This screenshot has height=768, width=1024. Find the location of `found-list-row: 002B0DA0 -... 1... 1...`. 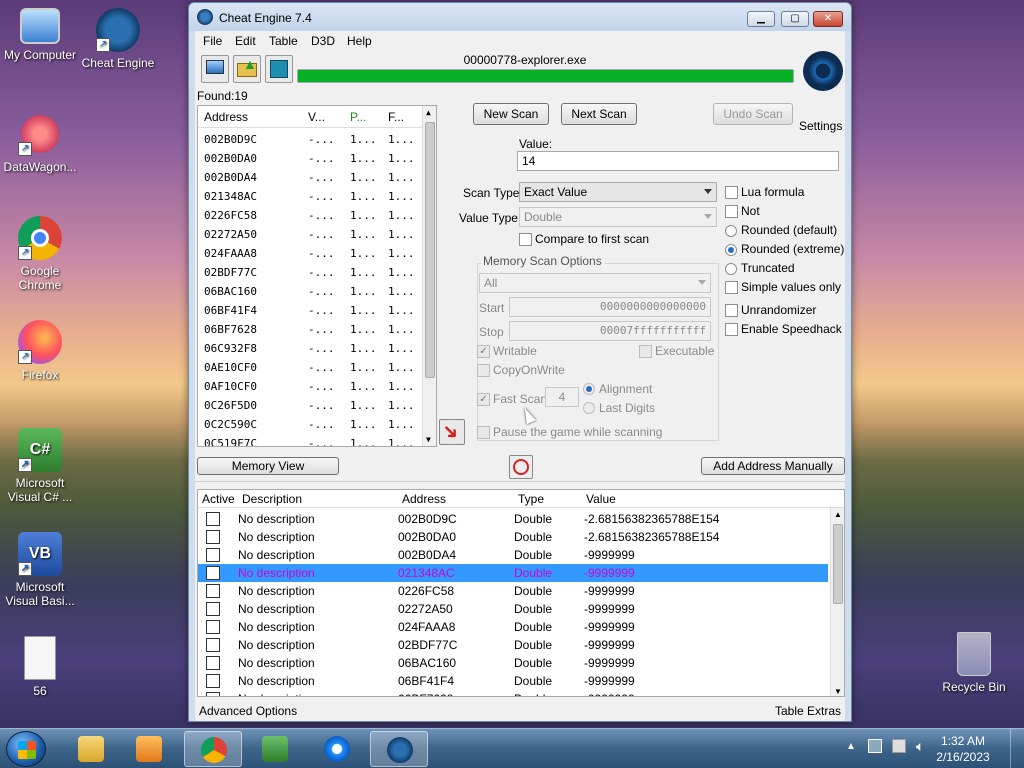

found-list-row: 002B0DA0 -... 1... 1... is located at coordinates (311, 158).